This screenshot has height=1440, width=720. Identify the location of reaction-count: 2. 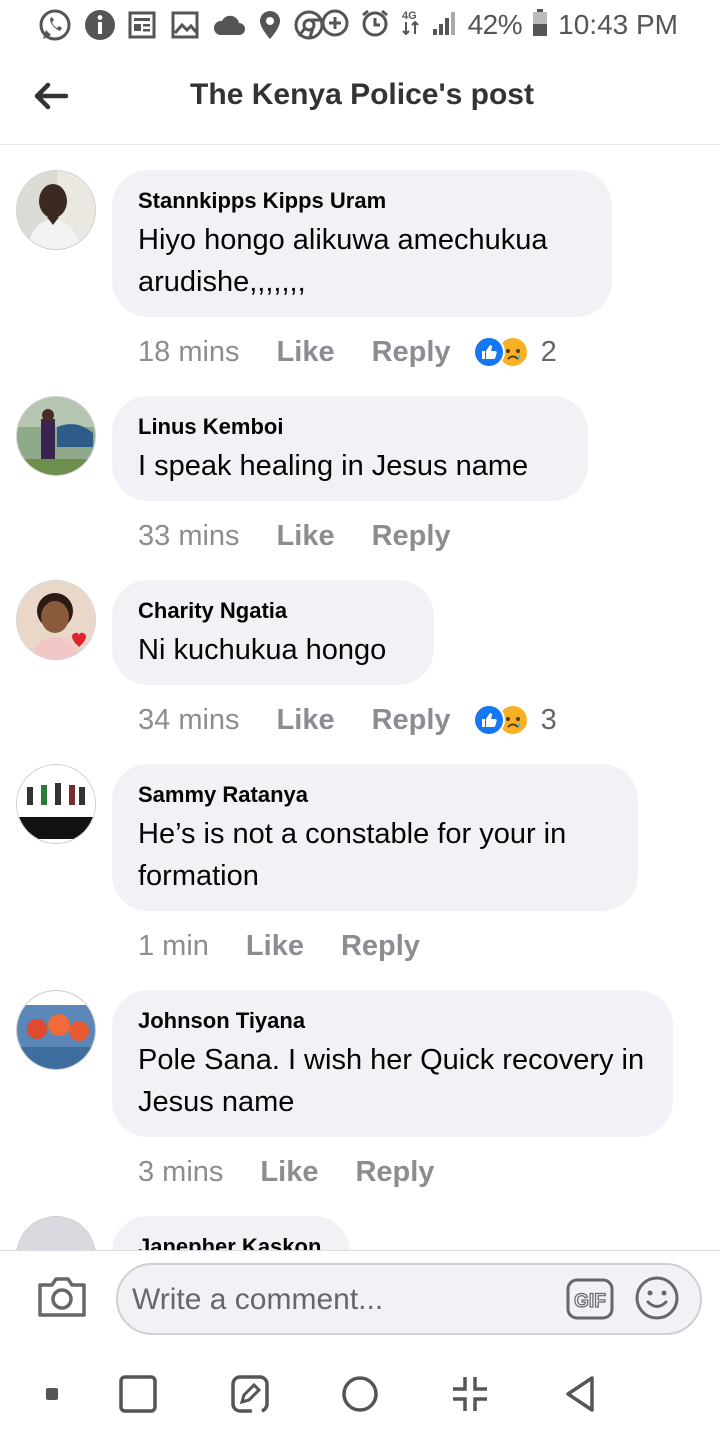
(548, 351).